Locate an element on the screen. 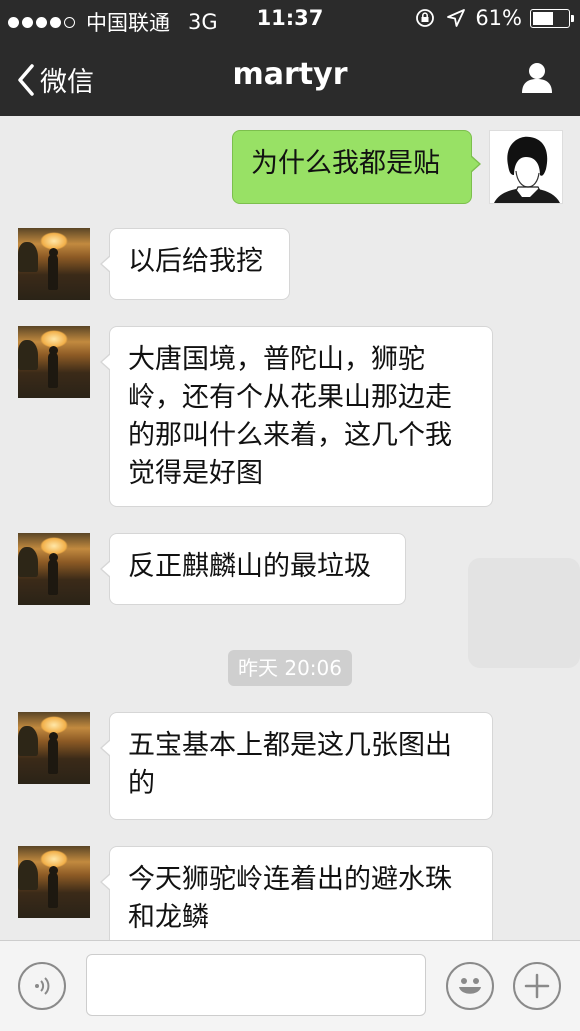 The image size is (580, 1031). profile-button is located at coordinates (537, 79).